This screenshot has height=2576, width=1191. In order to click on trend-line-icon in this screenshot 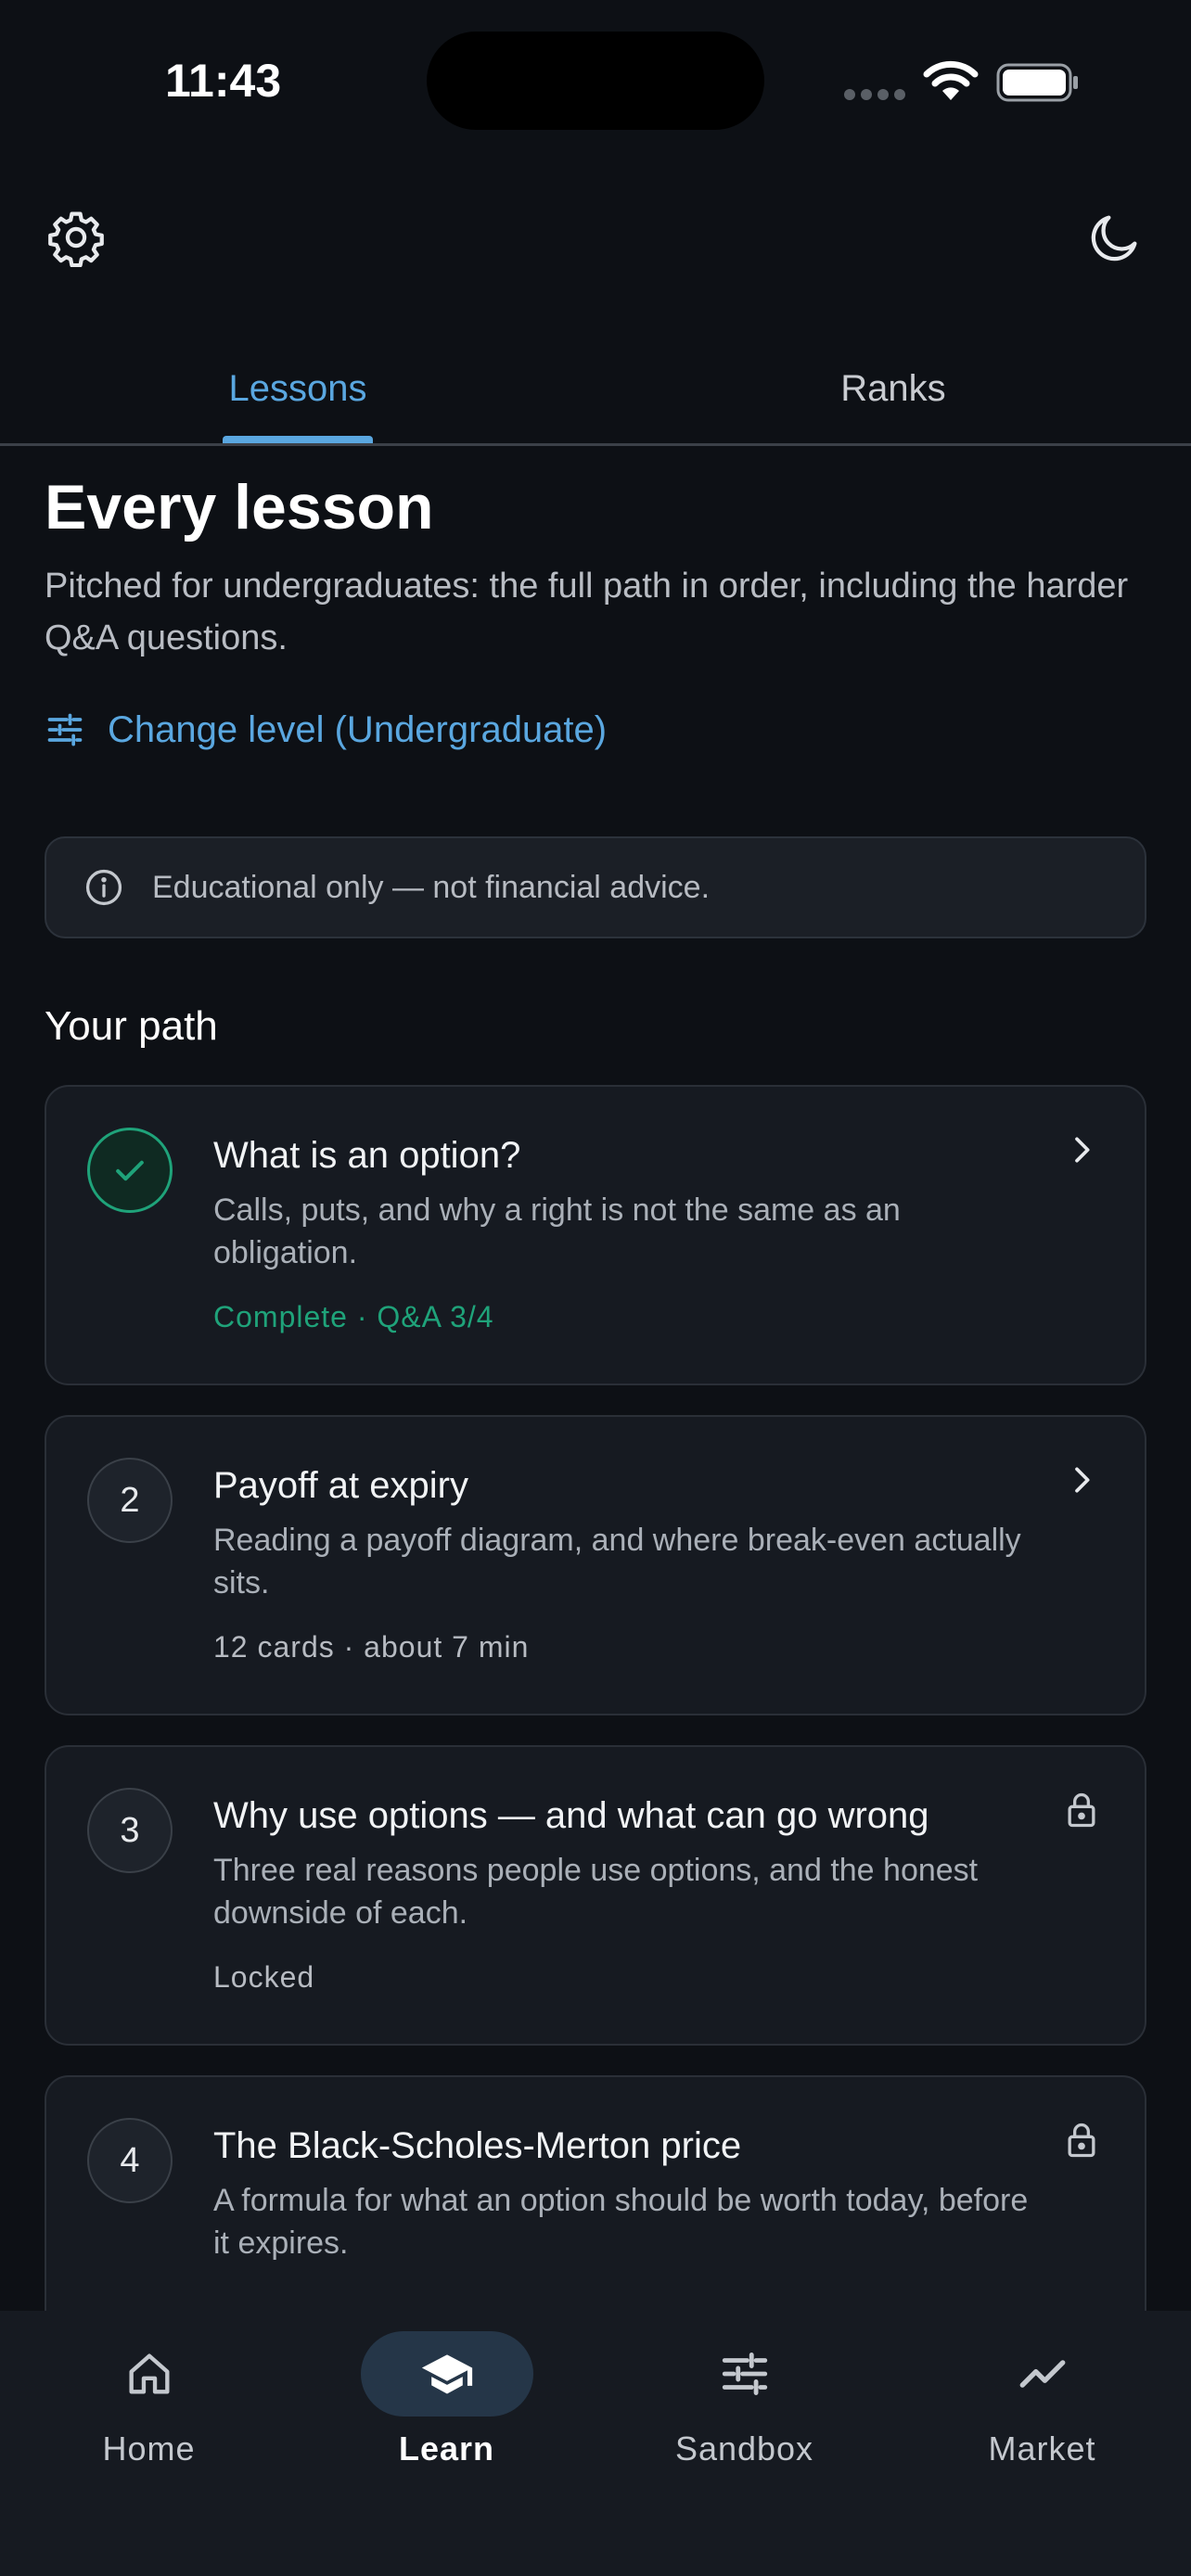, I will do `click(1042, 2374)`.